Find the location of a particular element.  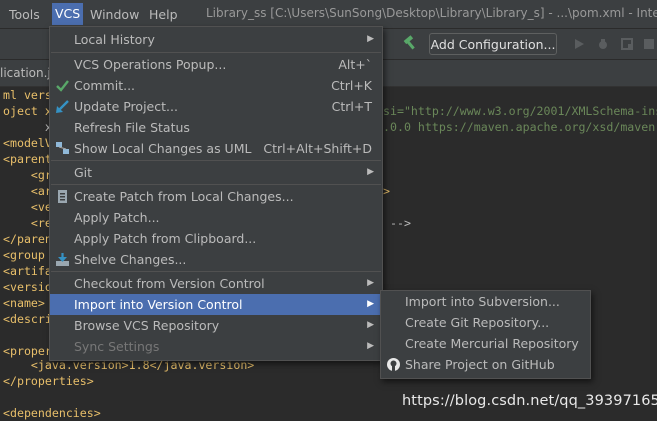

menu-item-create-mercurial-repository: Create Mercurial Repository is located at coordinates (485, 343).